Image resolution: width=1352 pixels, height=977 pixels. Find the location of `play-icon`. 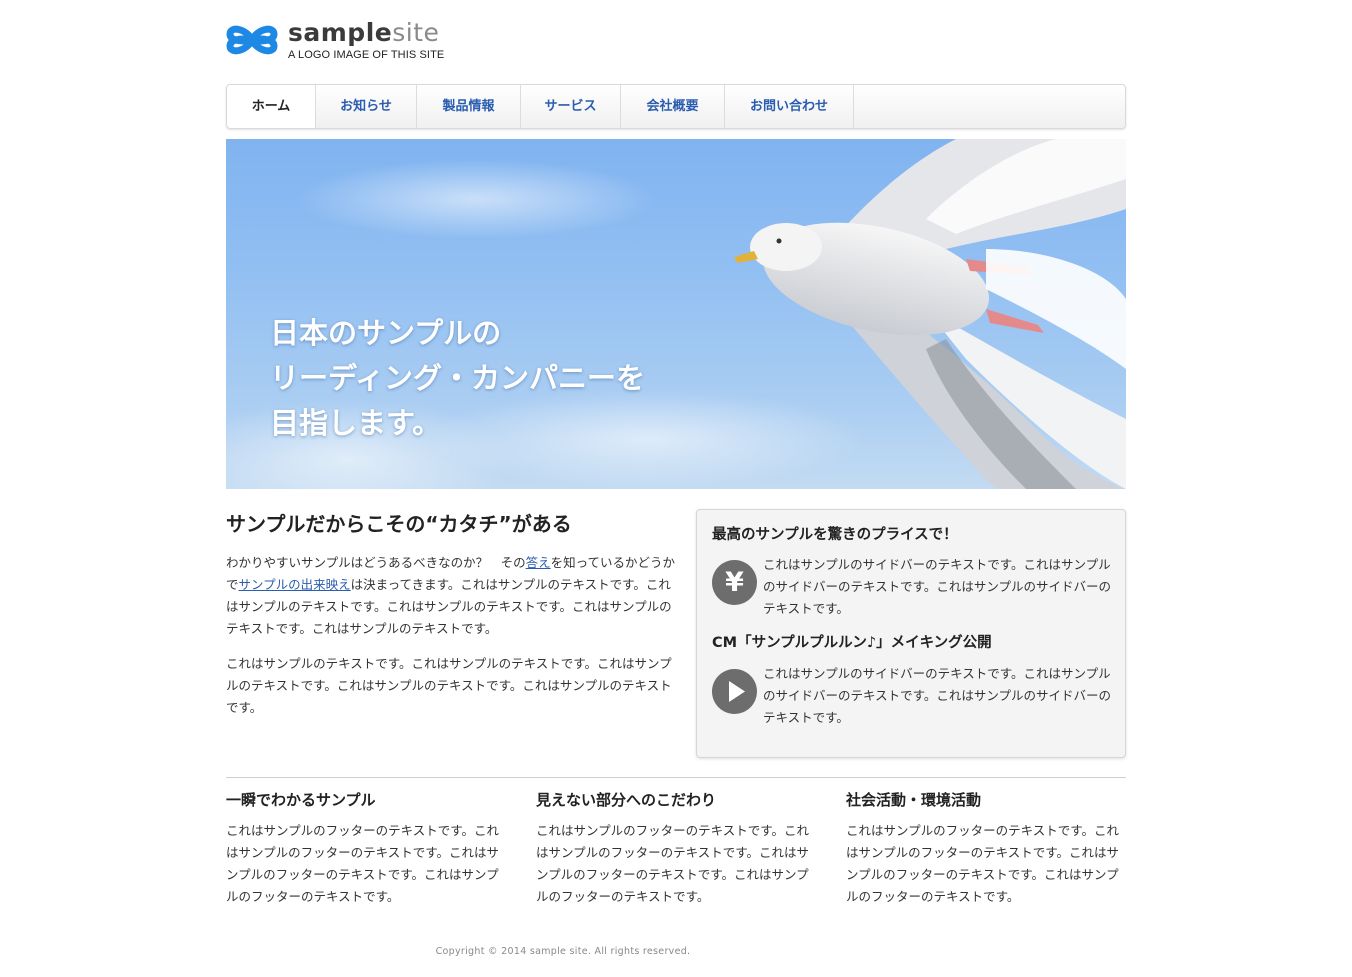

play-icon is located at coordinates (734, 691).